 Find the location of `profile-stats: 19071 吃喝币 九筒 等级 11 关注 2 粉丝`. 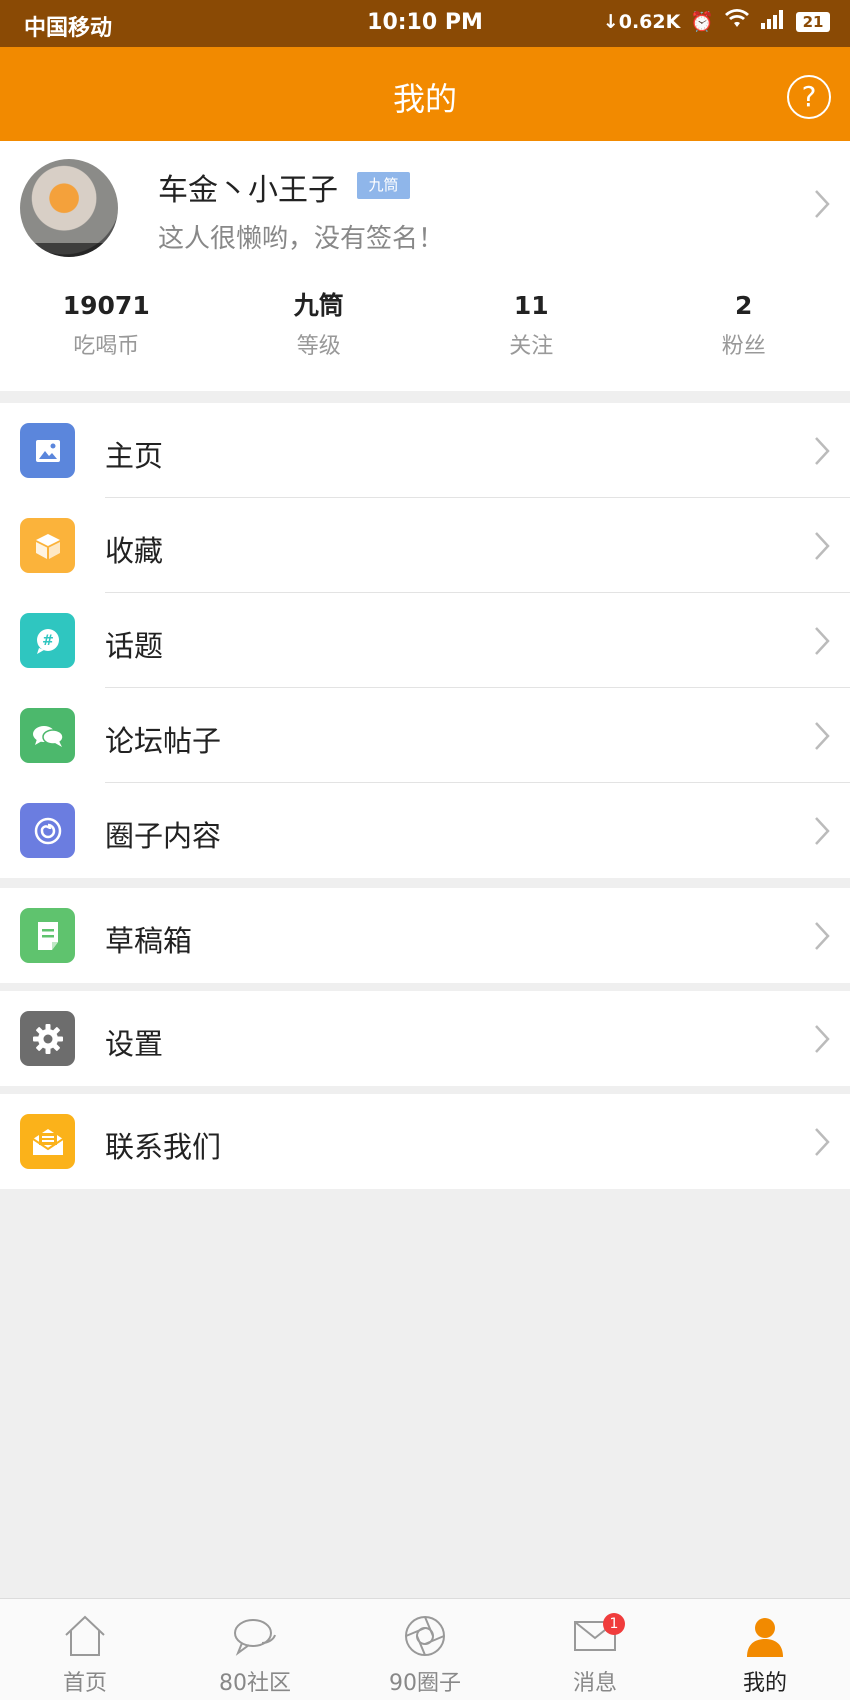

profile-stats: 19071 吃喝币 九筒 等级 11 关注 2 粉丝 is located at coordinates (425, 328).